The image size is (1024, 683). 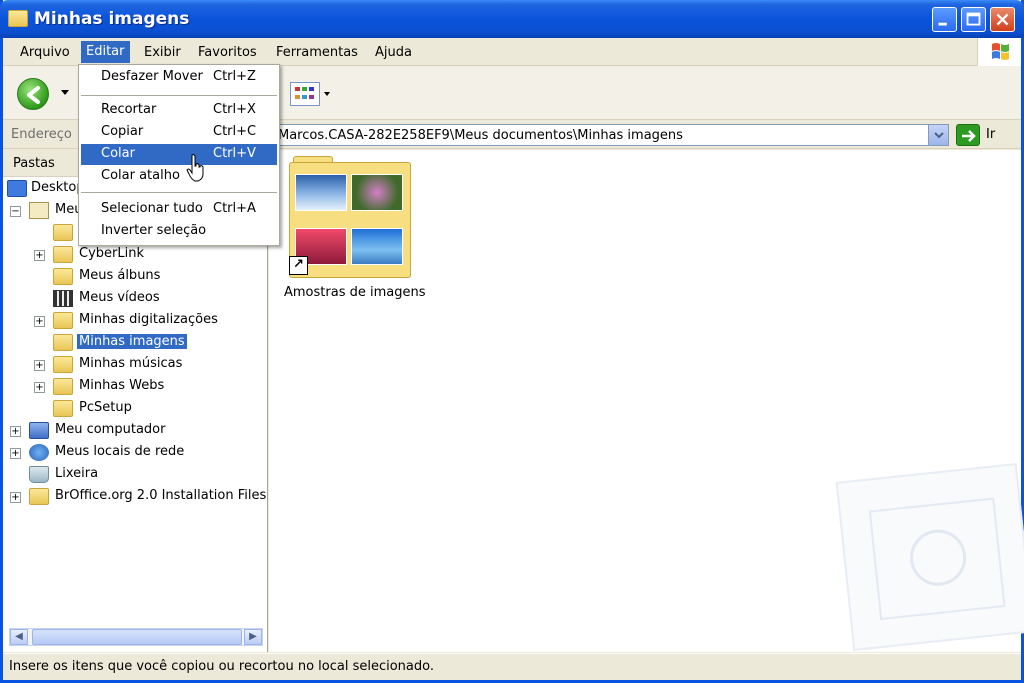 I want to click on menu-item-paste-shortcut: Colar atalho, so click(x=179, y=176).